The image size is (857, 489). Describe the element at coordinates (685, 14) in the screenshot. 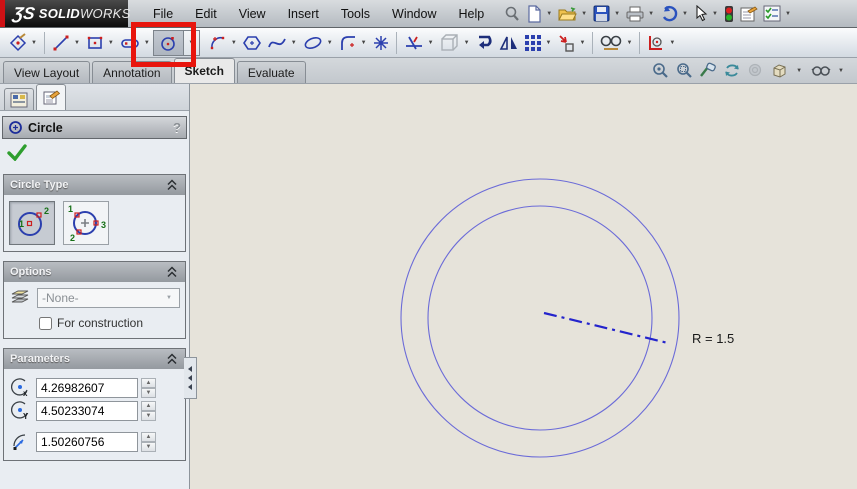

I see `undo-dropdown-icon: ▼` at that location.